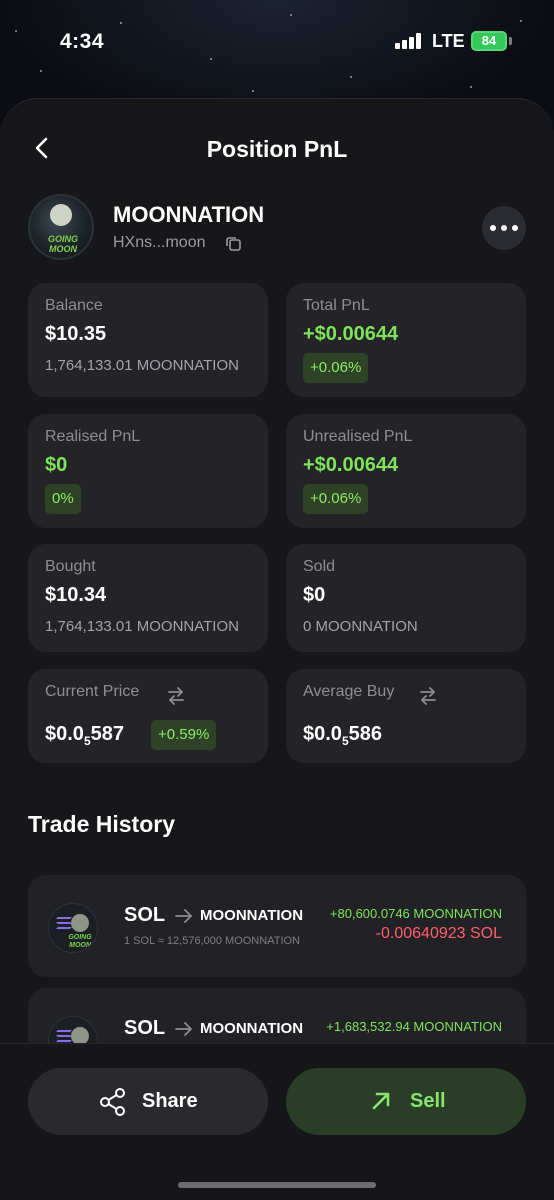 Image resolution: width=554 pixels, height=1200 pixels. What do you see at coordinates (414, 1026) in the screenshot?
I see `trade-received-amount: +1,683,532.94 MOONNATION` at bounding box center [414, 1026].